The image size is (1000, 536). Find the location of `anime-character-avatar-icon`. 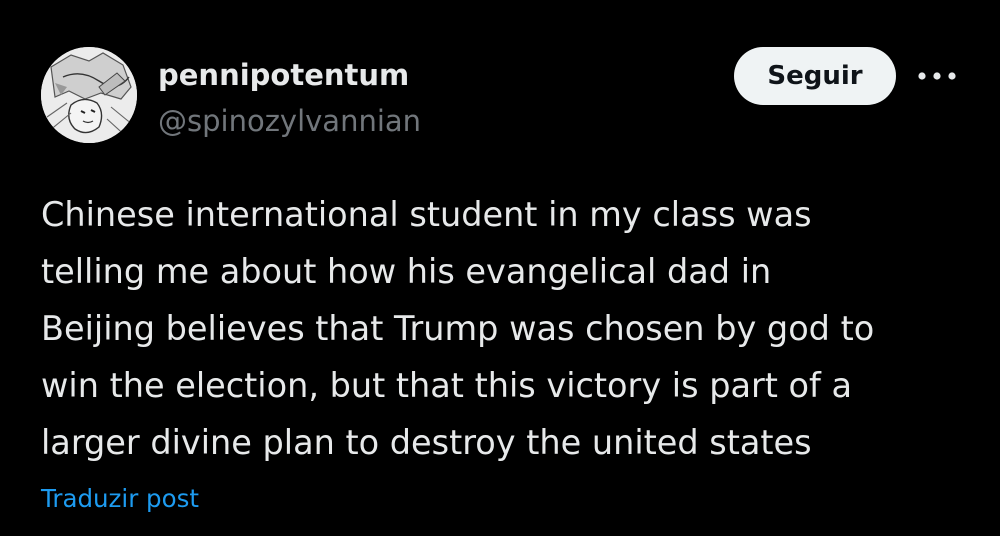

anime-character-avatar-icon is located at coordinates (89, 95).